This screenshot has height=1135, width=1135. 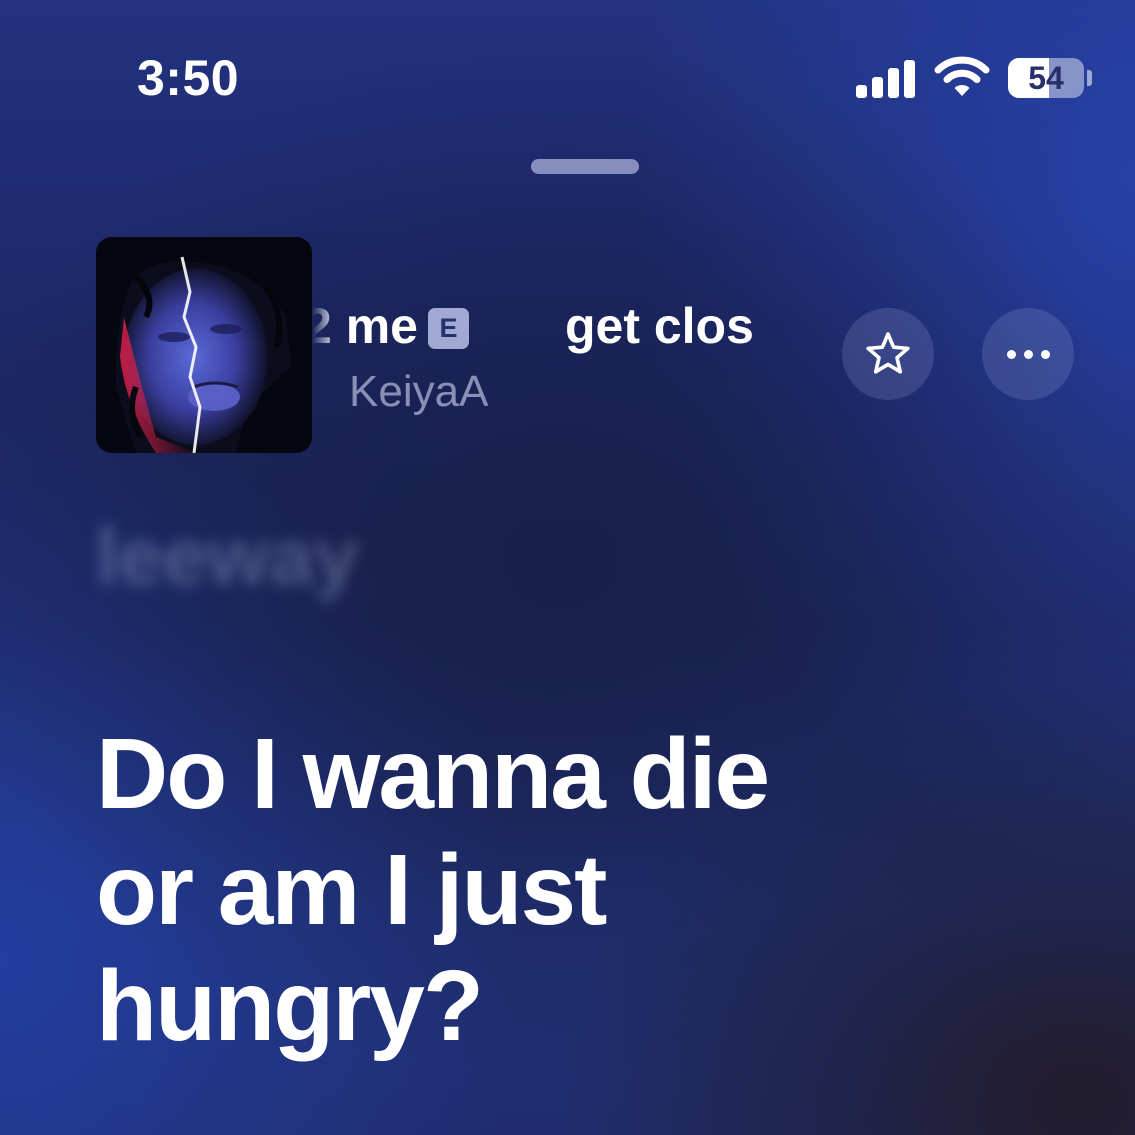 I want to click on battery-percentage: 54, so click(x=1046, y=78).